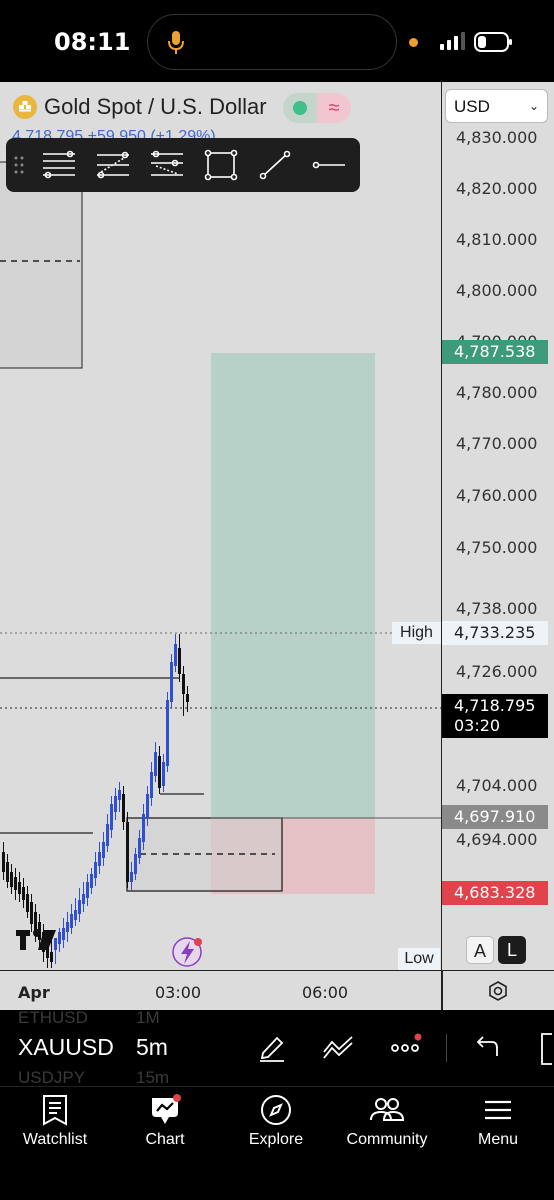 The width and height of the screenshot is (554, 1200). I want to click on range-box, so click(204, 854).